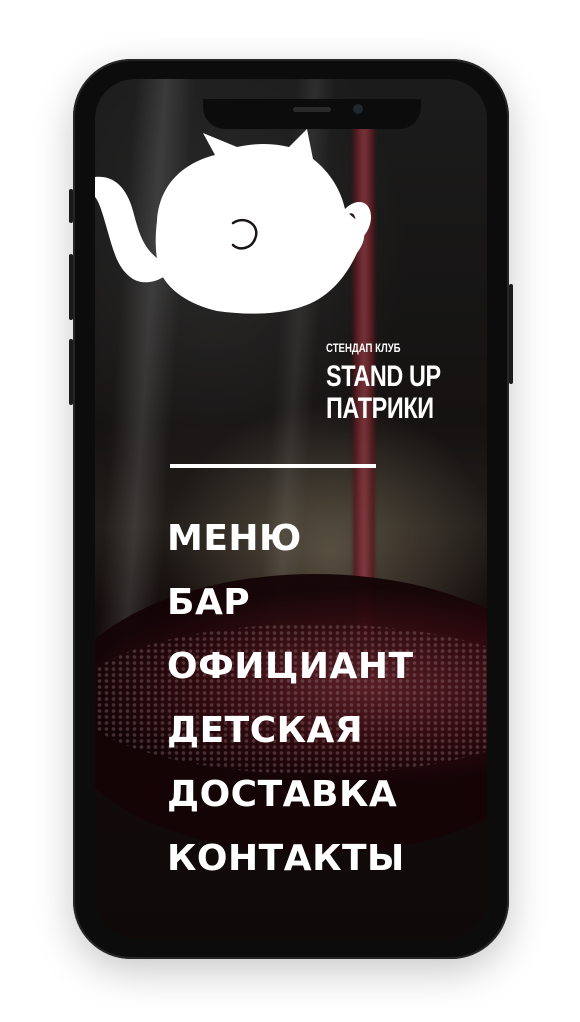  What do you see at coordinates (290, 539) in the screenshot?
I see `menu-item-menu: МЕНЮ` at bounding box center [290, 539].